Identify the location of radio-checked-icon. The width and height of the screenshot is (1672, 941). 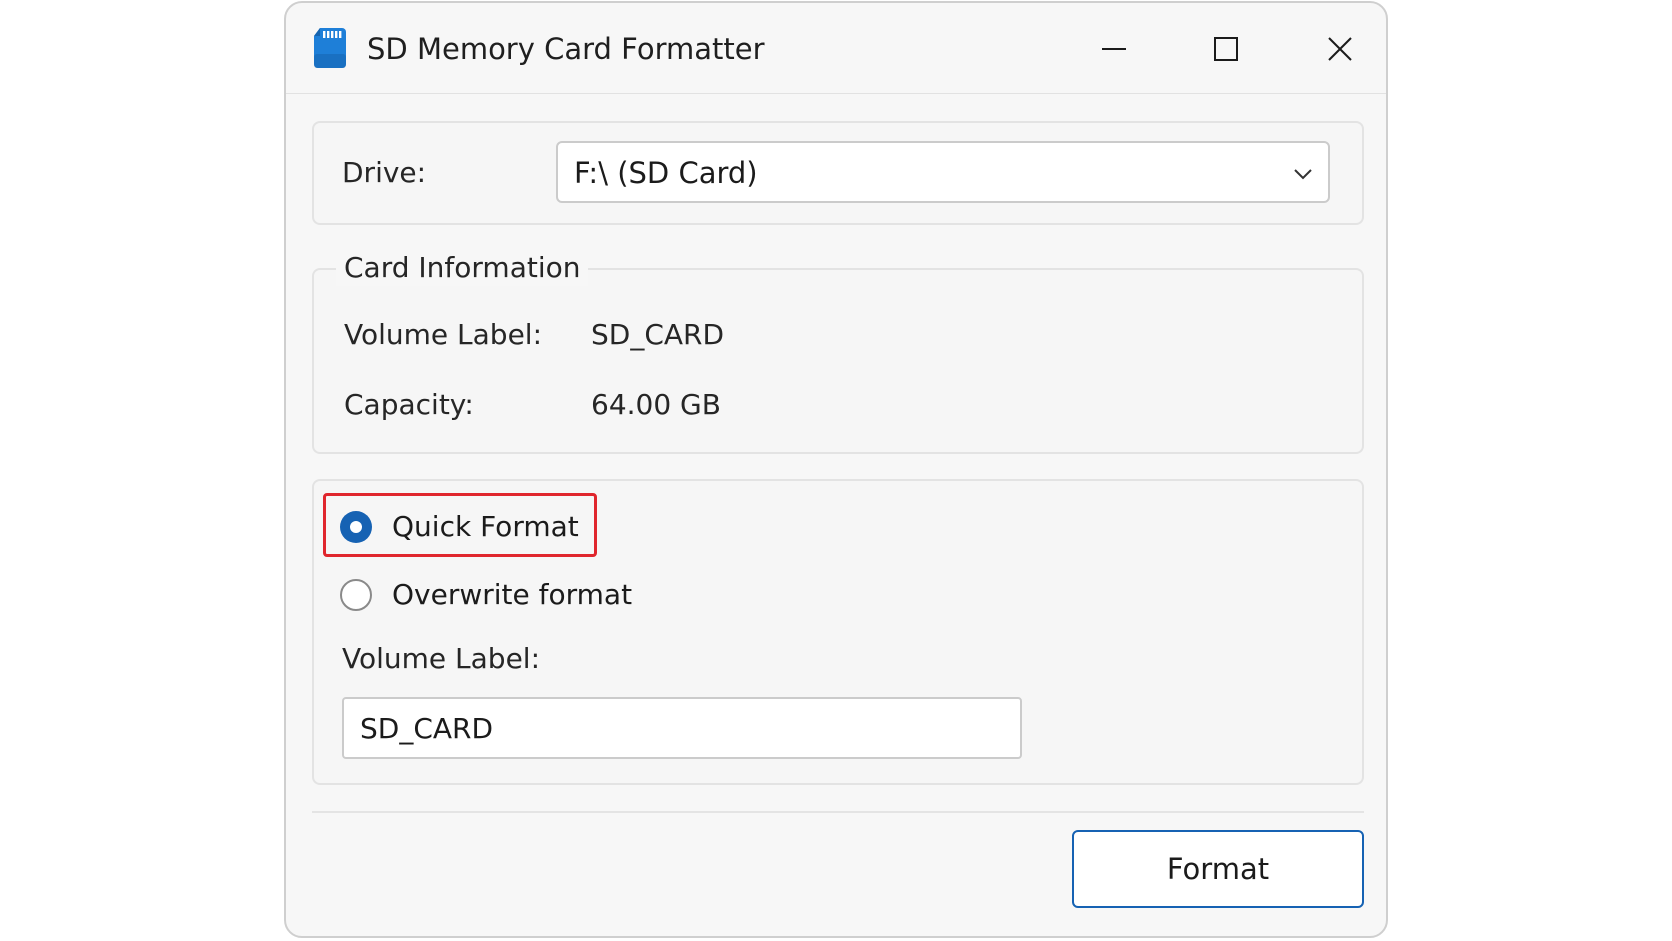
(356, 527).